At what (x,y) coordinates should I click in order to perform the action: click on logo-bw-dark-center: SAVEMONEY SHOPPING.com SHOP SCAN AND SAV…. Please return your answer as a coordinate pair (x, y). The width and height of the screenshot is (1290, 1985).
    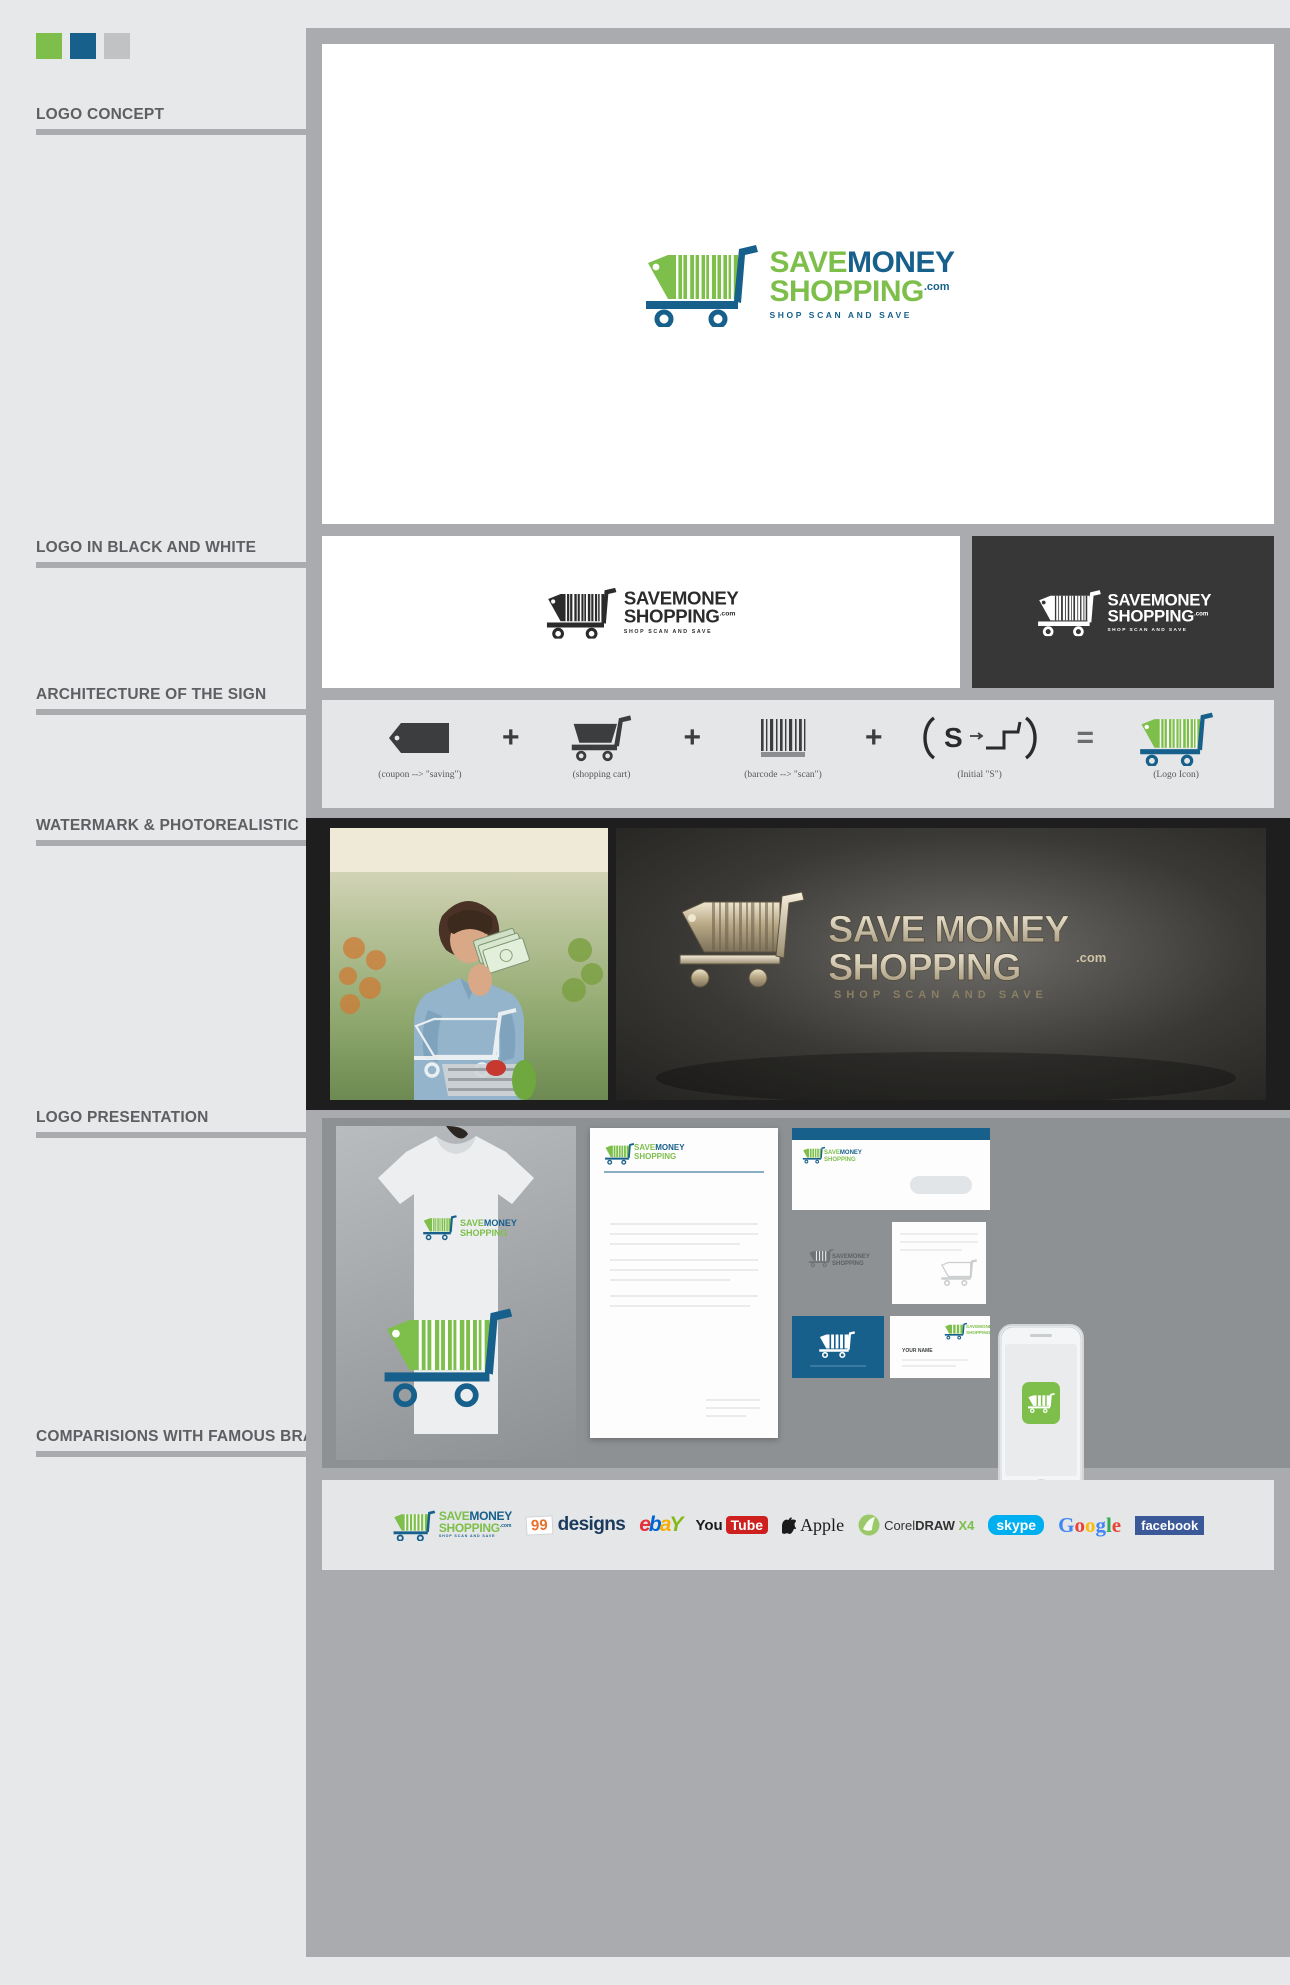
    Looking at the image, I should click on (1123, 612).